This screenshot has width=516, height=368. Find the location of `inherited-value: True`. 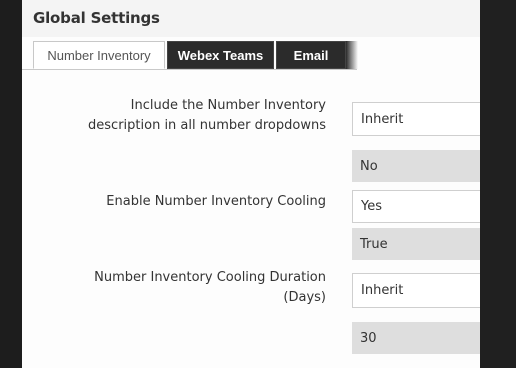

inherited-value: True is located at coordinates (374, 244).